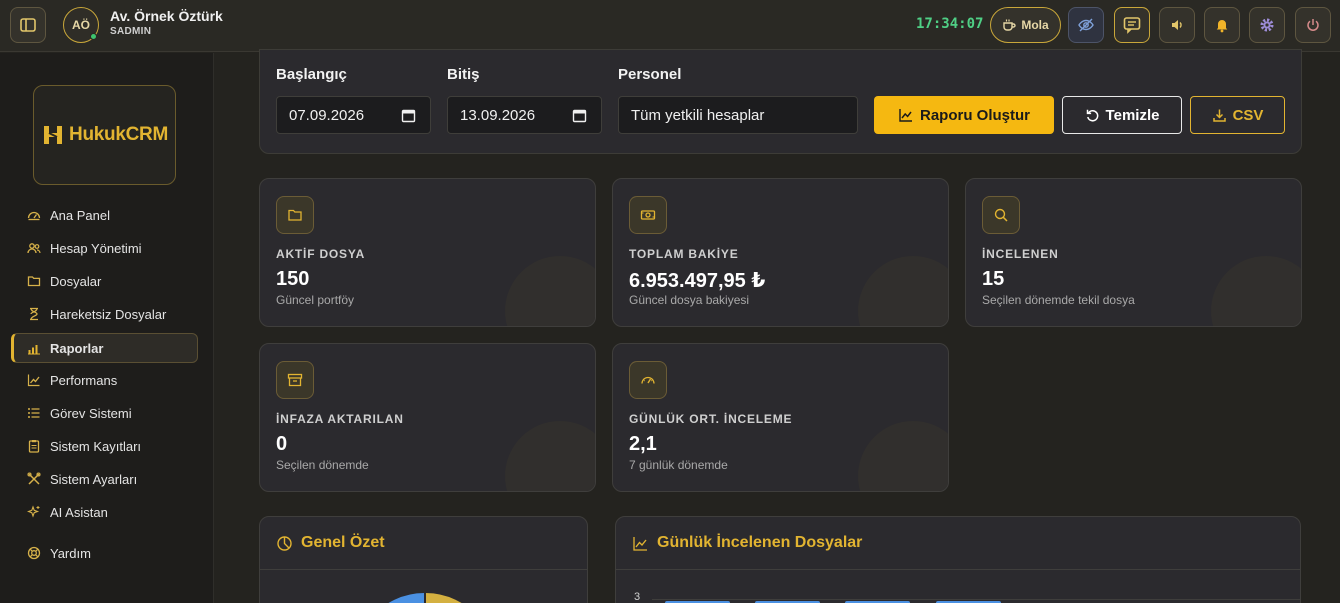 The image size is (1340, 603). I want to click on privacy-toggle-button, so click(1086, 25).